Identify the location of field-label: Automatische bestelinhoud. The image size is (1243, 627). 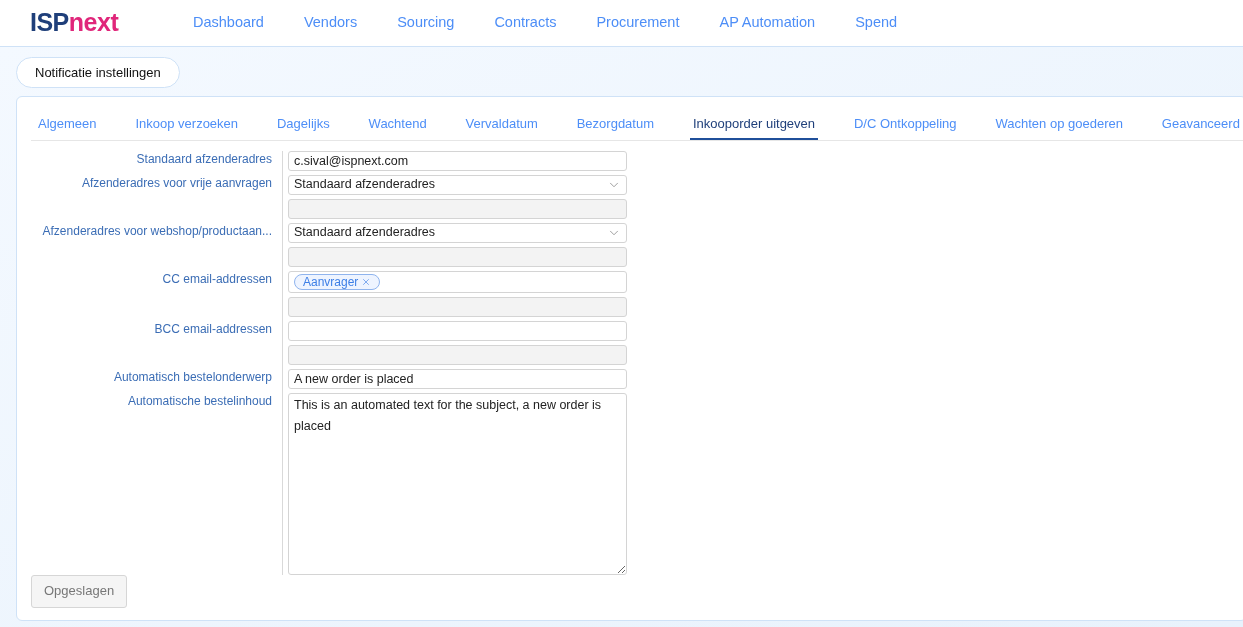
(199, 401).